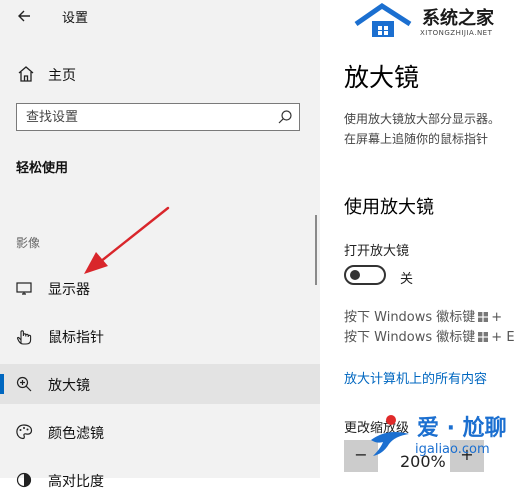 Image resolution: width=515 pixels, height=500 pixels. I want to click on red-arrow-annotation, so click(125, 245).